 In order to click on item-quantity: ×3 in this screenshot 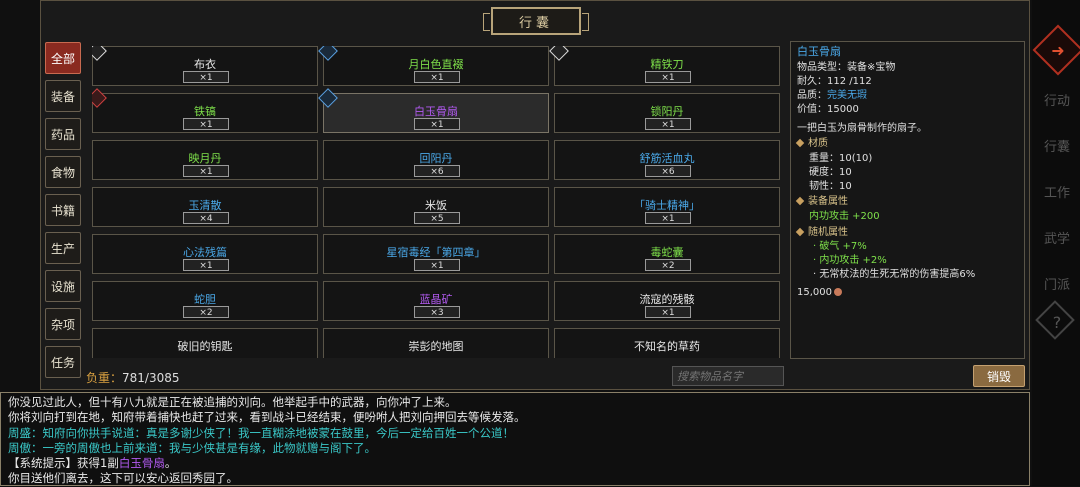, I will do `click(437, 312)`.